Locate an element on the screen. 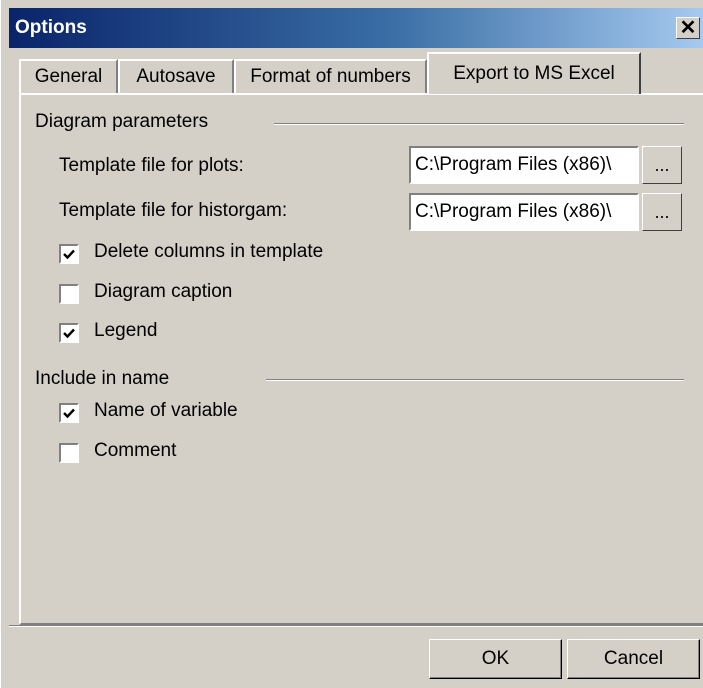  tab-autosave: Autosave is located at coordinates (176, 76).